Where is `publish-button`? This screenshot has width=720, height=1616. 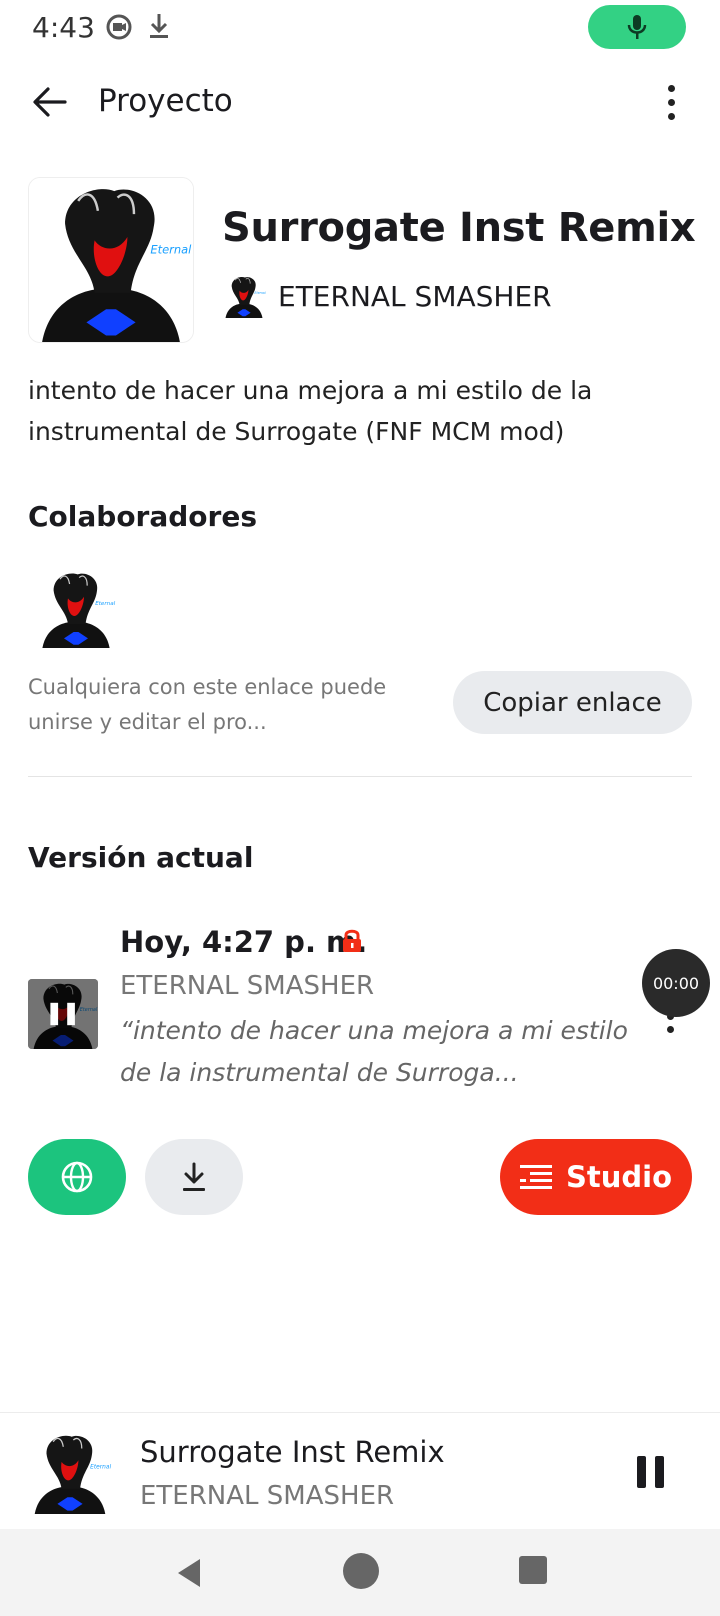
publish-button is located at coordinates (77, 1177).